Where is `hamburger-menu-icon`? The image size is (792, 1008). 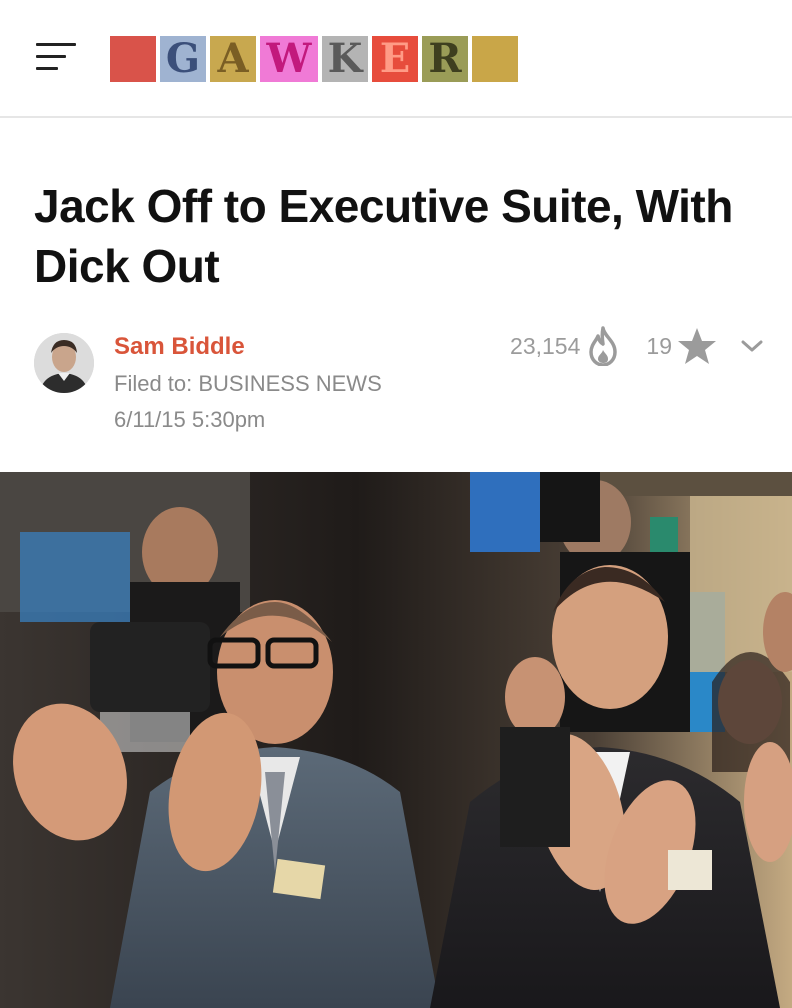 hamburger-menu-icon is located at coordinates (58, 57).